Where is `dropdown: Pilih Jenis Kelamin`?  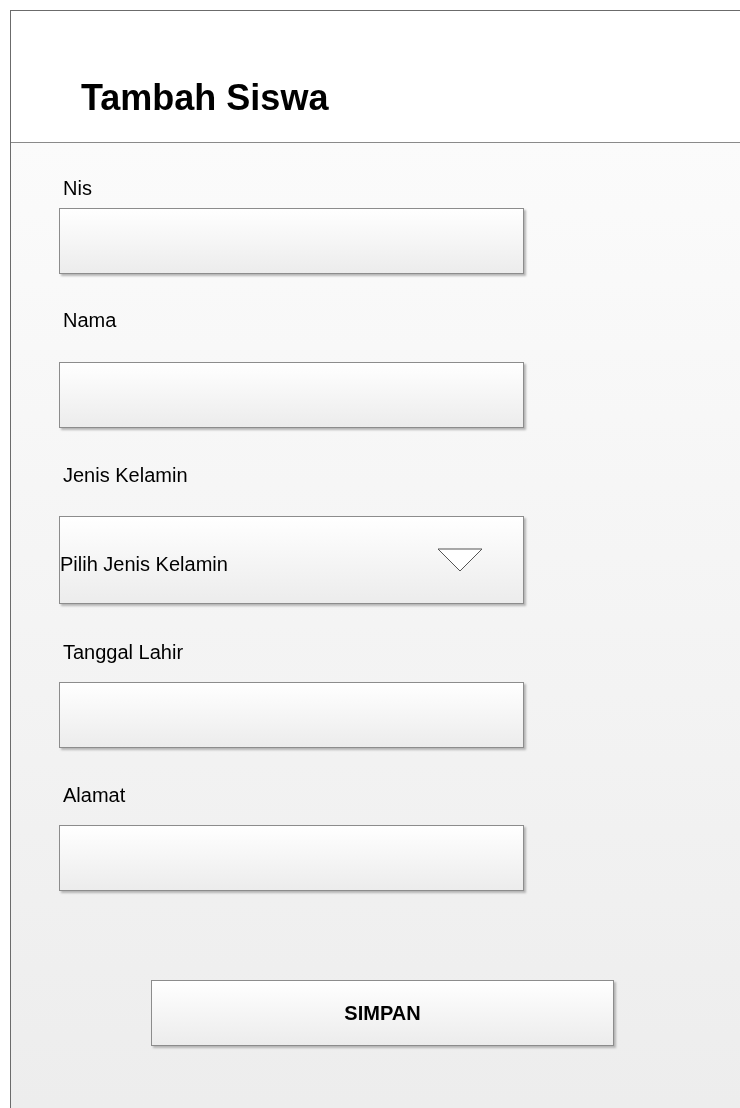 dropdown: Pilih Jenis Kelamin is located at coordinates (291, 560).